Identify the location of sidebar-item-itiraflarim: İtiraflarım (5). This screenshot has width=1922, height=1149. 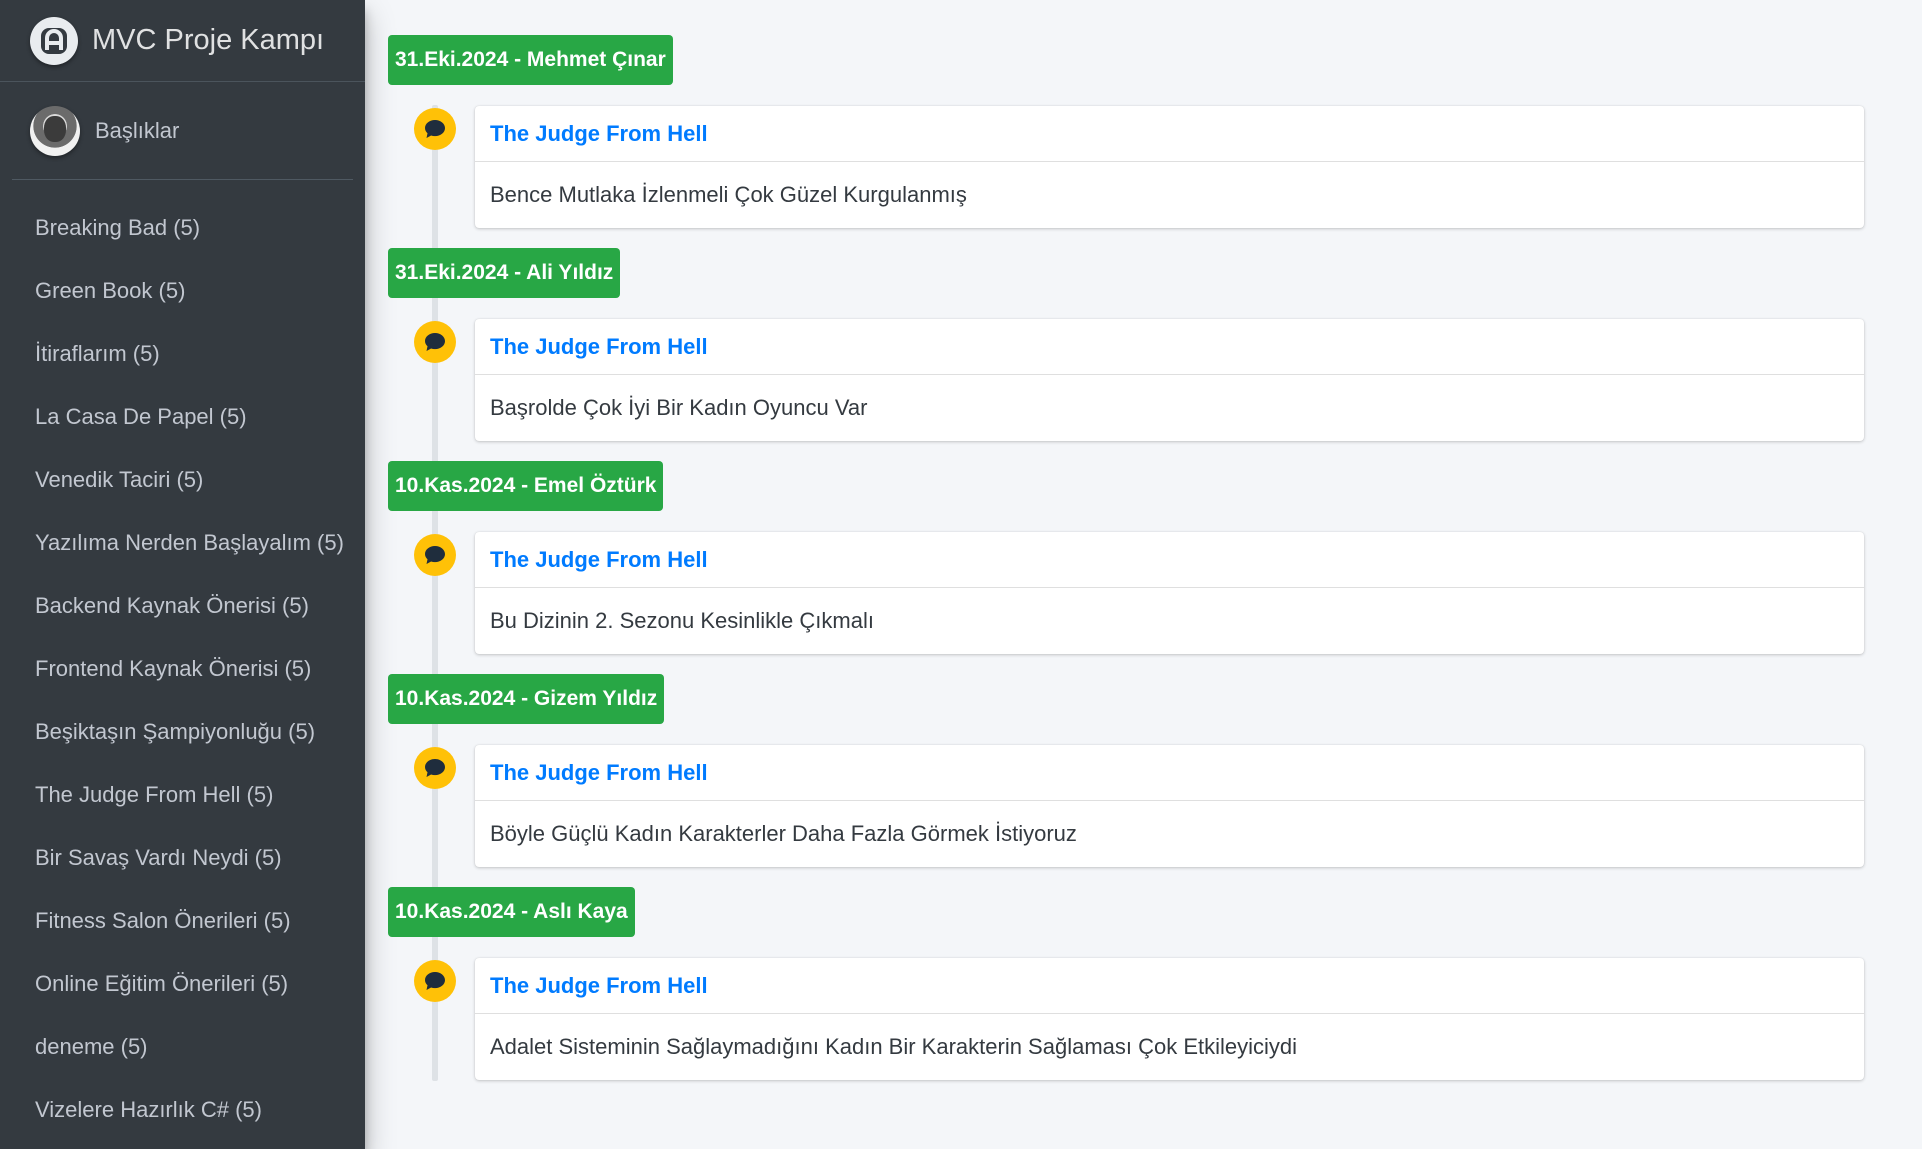
(182, 353).